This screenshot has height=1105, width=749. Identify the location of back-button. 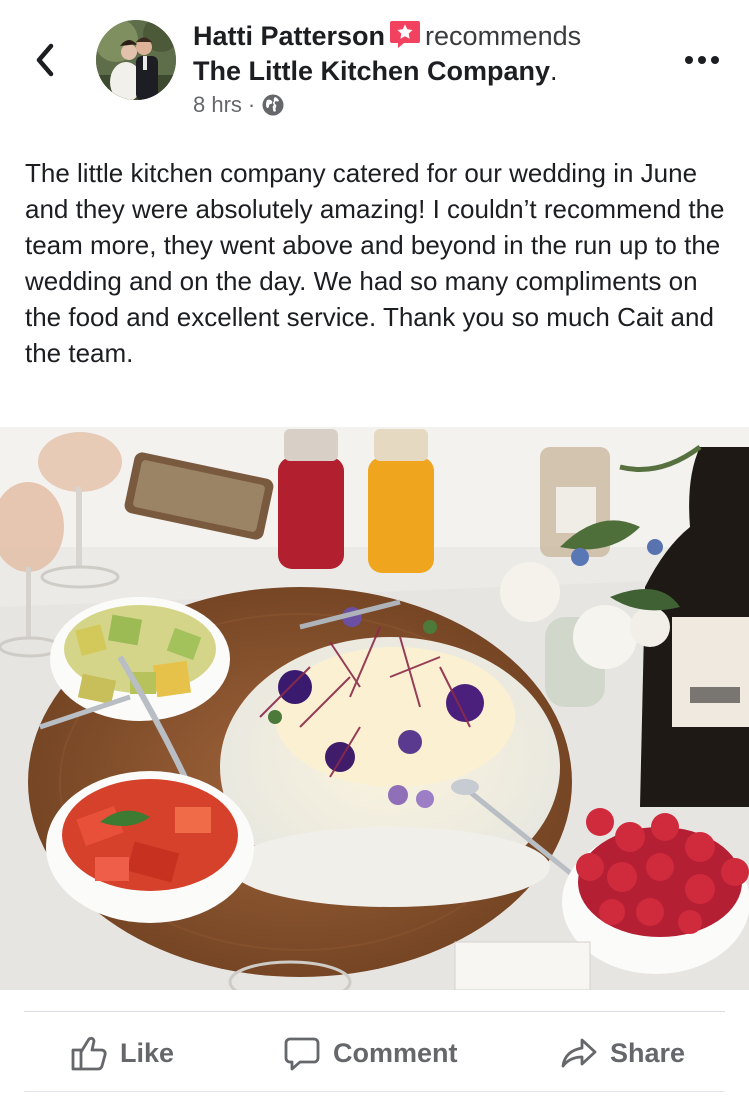
(45, 60).